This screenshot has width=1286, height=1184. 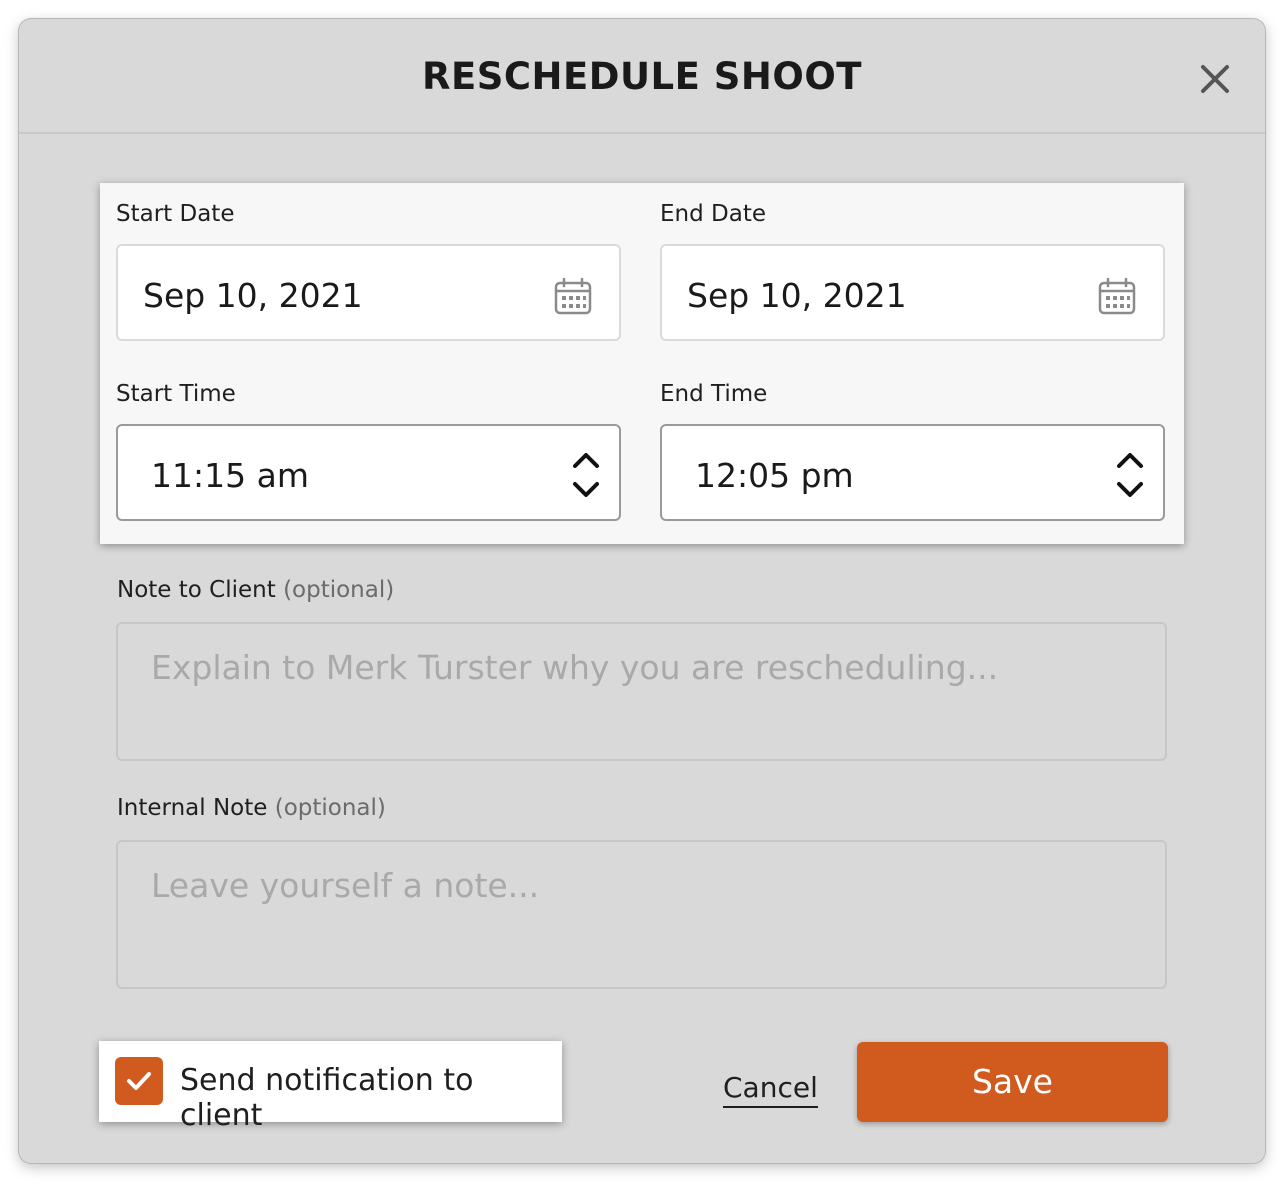 What do you see at coordinates (714, 394) in the screenshot?
I see `end-time-label: End Time` at bounding box center [714, 394].